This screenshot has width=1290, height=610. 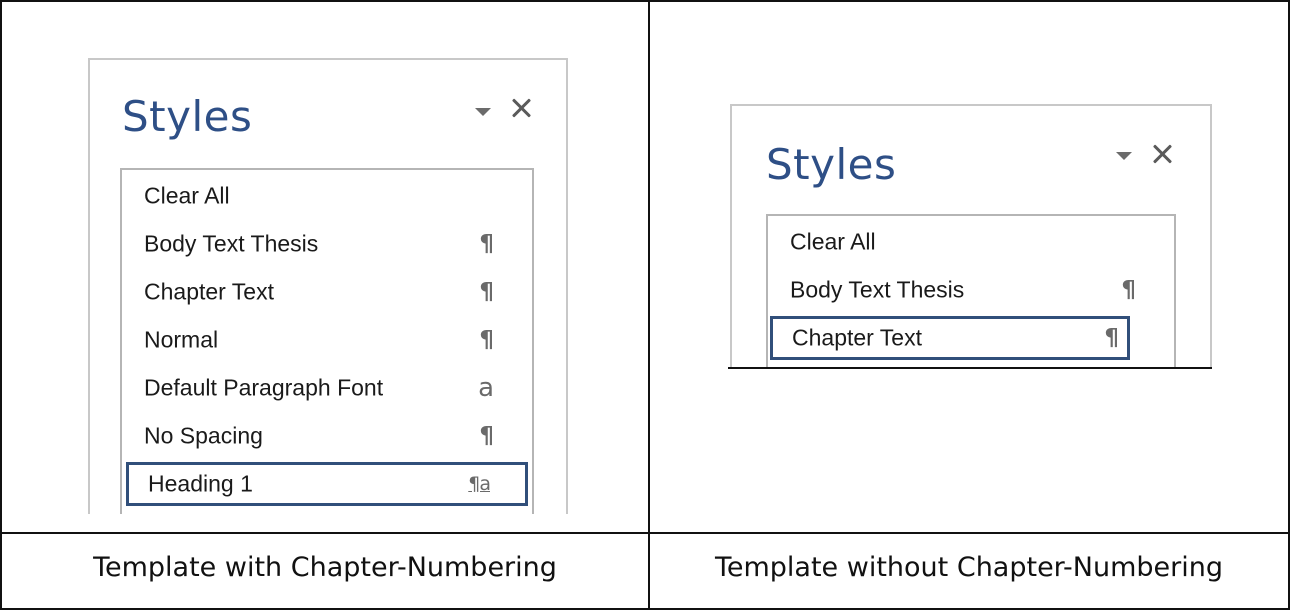 What do you see at coordinates (327, 436) in the screenshot?
I see `style-item-no-spacing: No Spacing ¶` at bounding box center [327, 436].